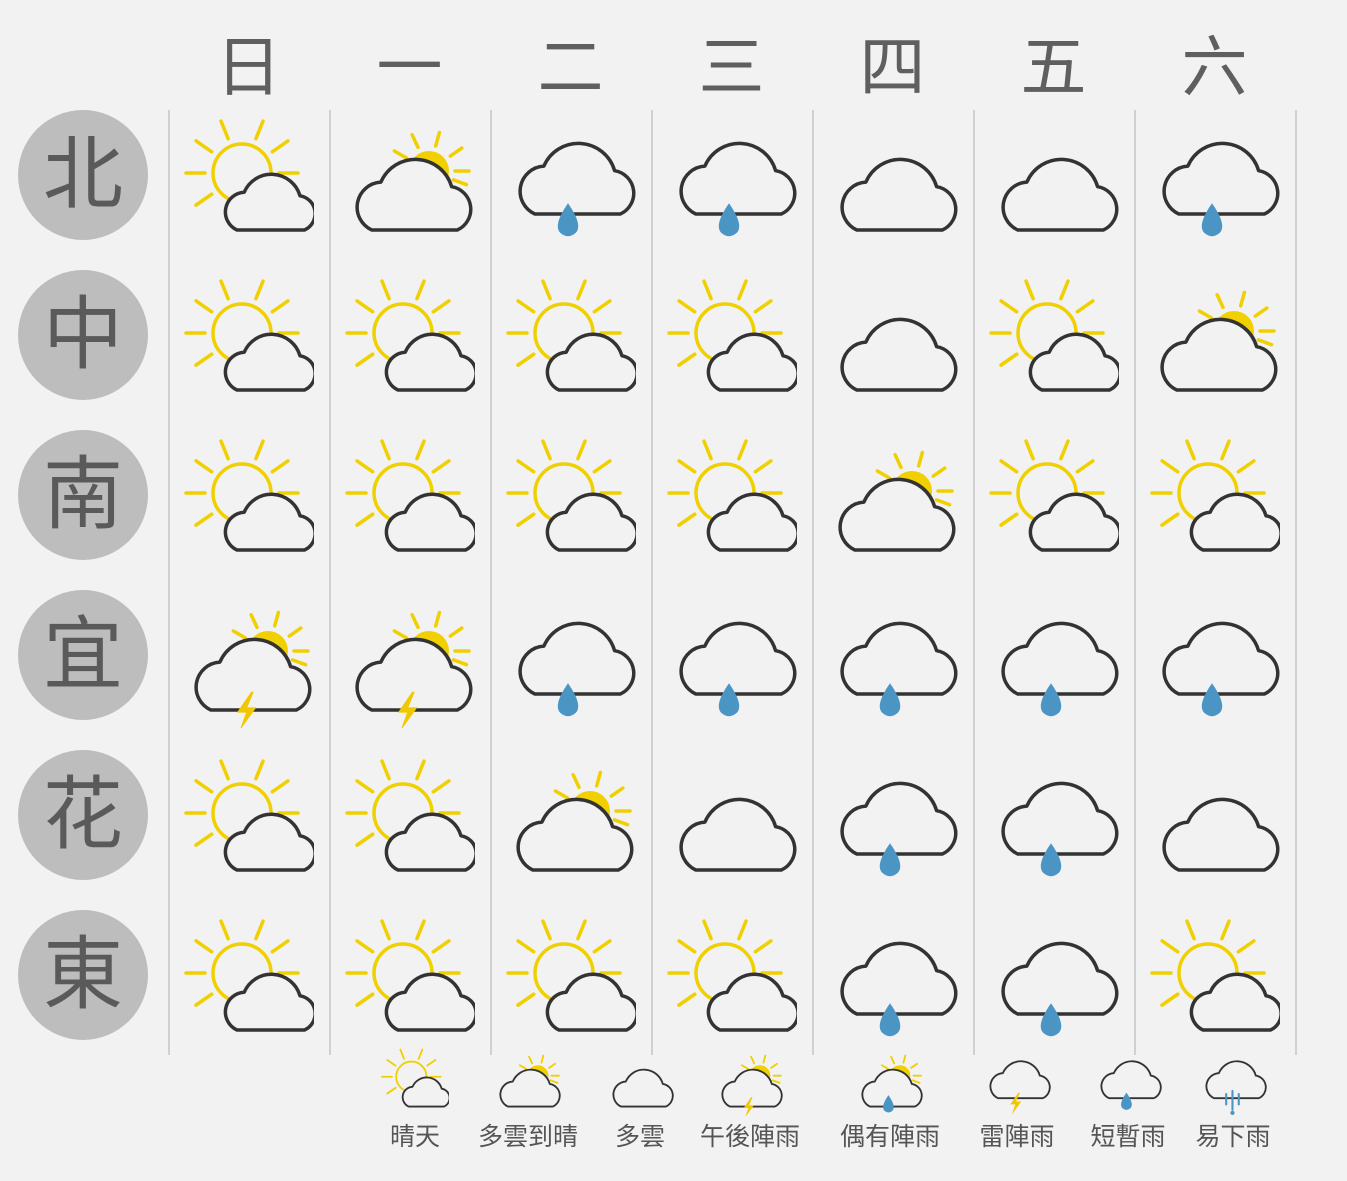 The image size is (1347, 1181). I want to click on day-header: 一, so click(409, 67).